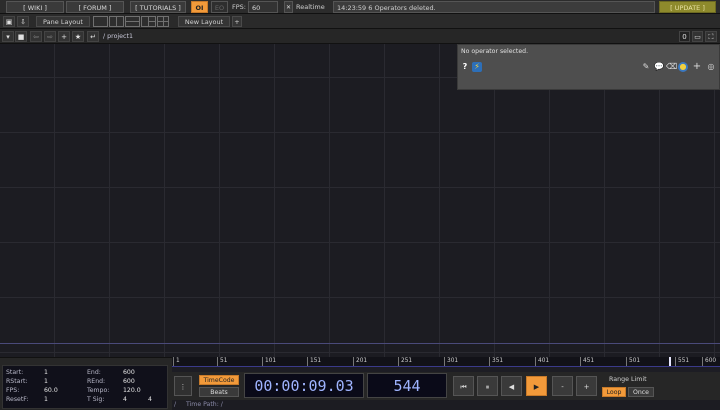 Image resolution: width=720 pixels, height=410 pixels. Describe the element at coordinates (9, 21) in the screenshot. I see `pane-image-icon: ▣` at that location.